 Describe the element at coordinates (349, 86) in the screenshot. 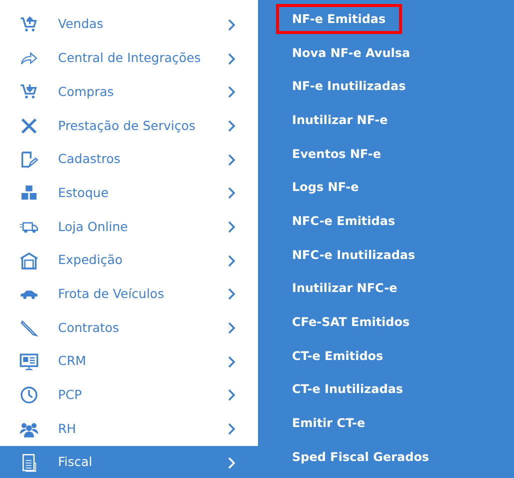

I see `submenu-link: NF-e Inutilizadas` at that location.